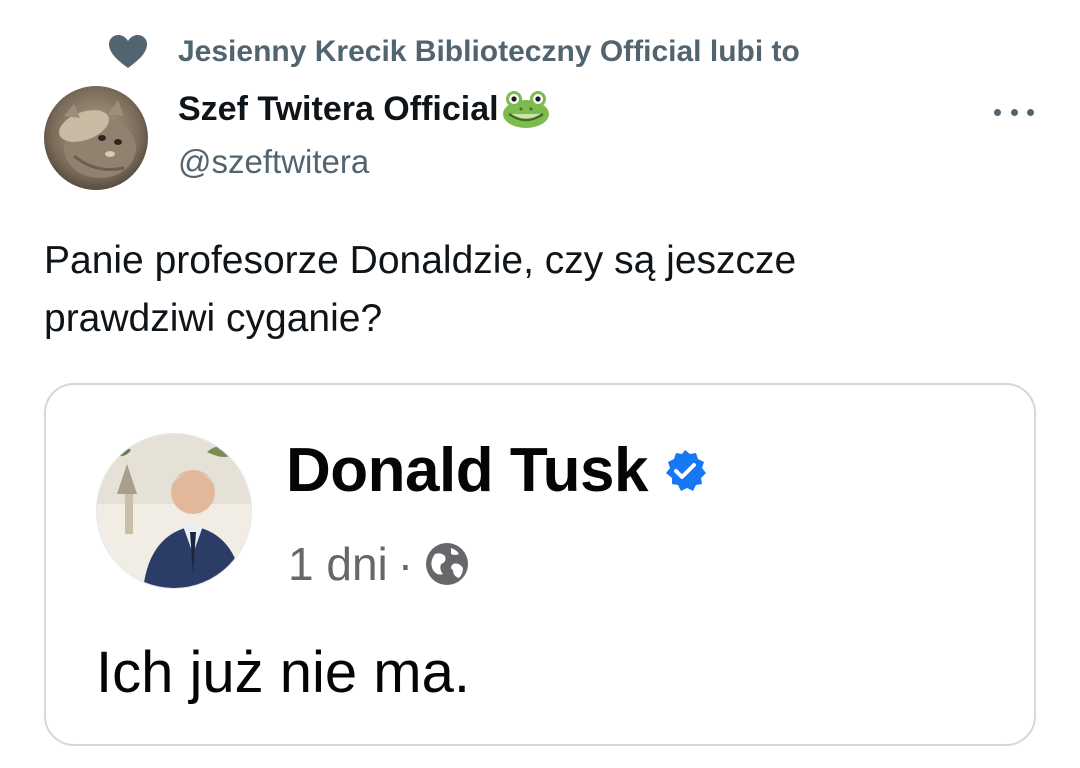 This screenshot has width=1080, height=768. Describe the element at coordinates (338, 564) in the screenshot. I see `embedded-time: 1 dni` at that location.